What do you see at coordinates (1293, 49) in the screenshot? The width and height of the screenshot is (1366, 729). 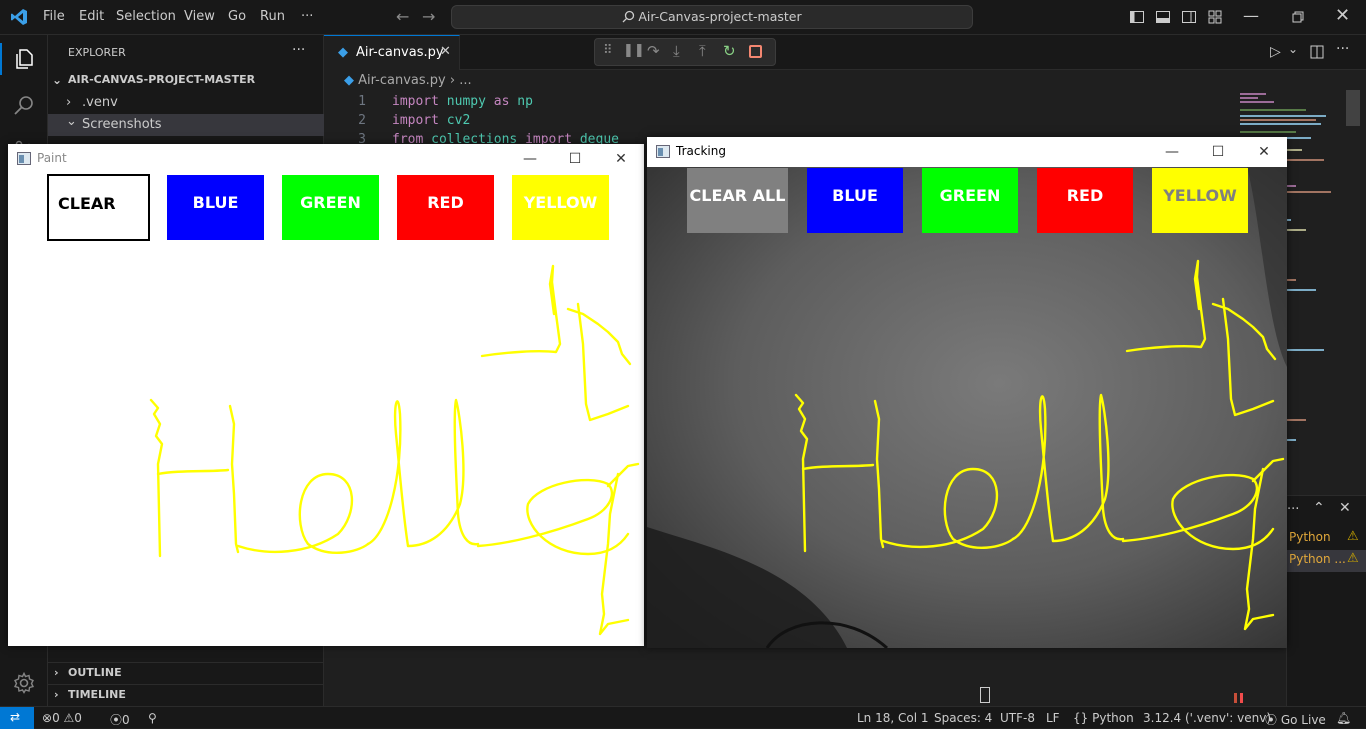 I see `chevron-down-icon: ⌄` at bounding box center [1293, 49].